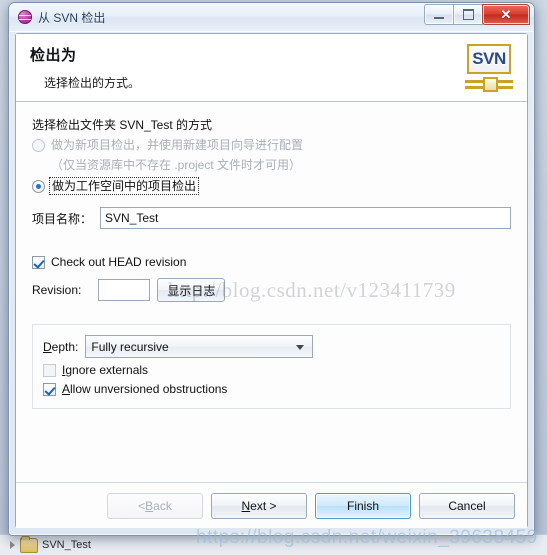  I want to click on chevron-down-icon, so click(300, 347).